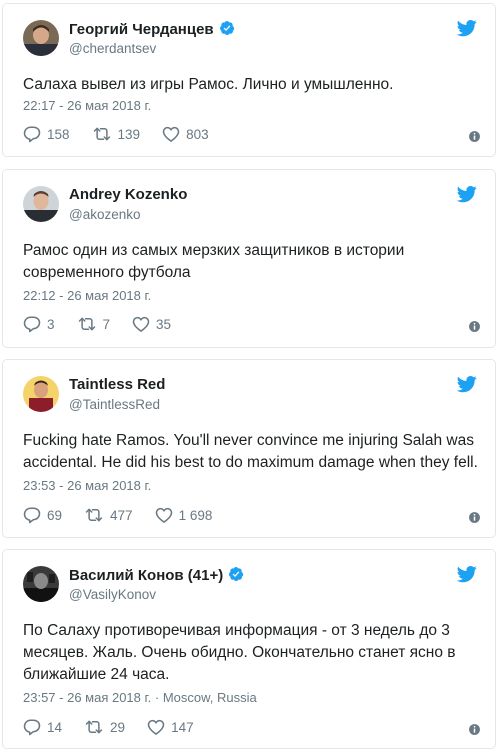 The height and width of the screenshot is (752, 500). What do you see at coordinates (116, 134) in the screenshot?
I see `retweet-button: 139` at bounding box center [116, 134].